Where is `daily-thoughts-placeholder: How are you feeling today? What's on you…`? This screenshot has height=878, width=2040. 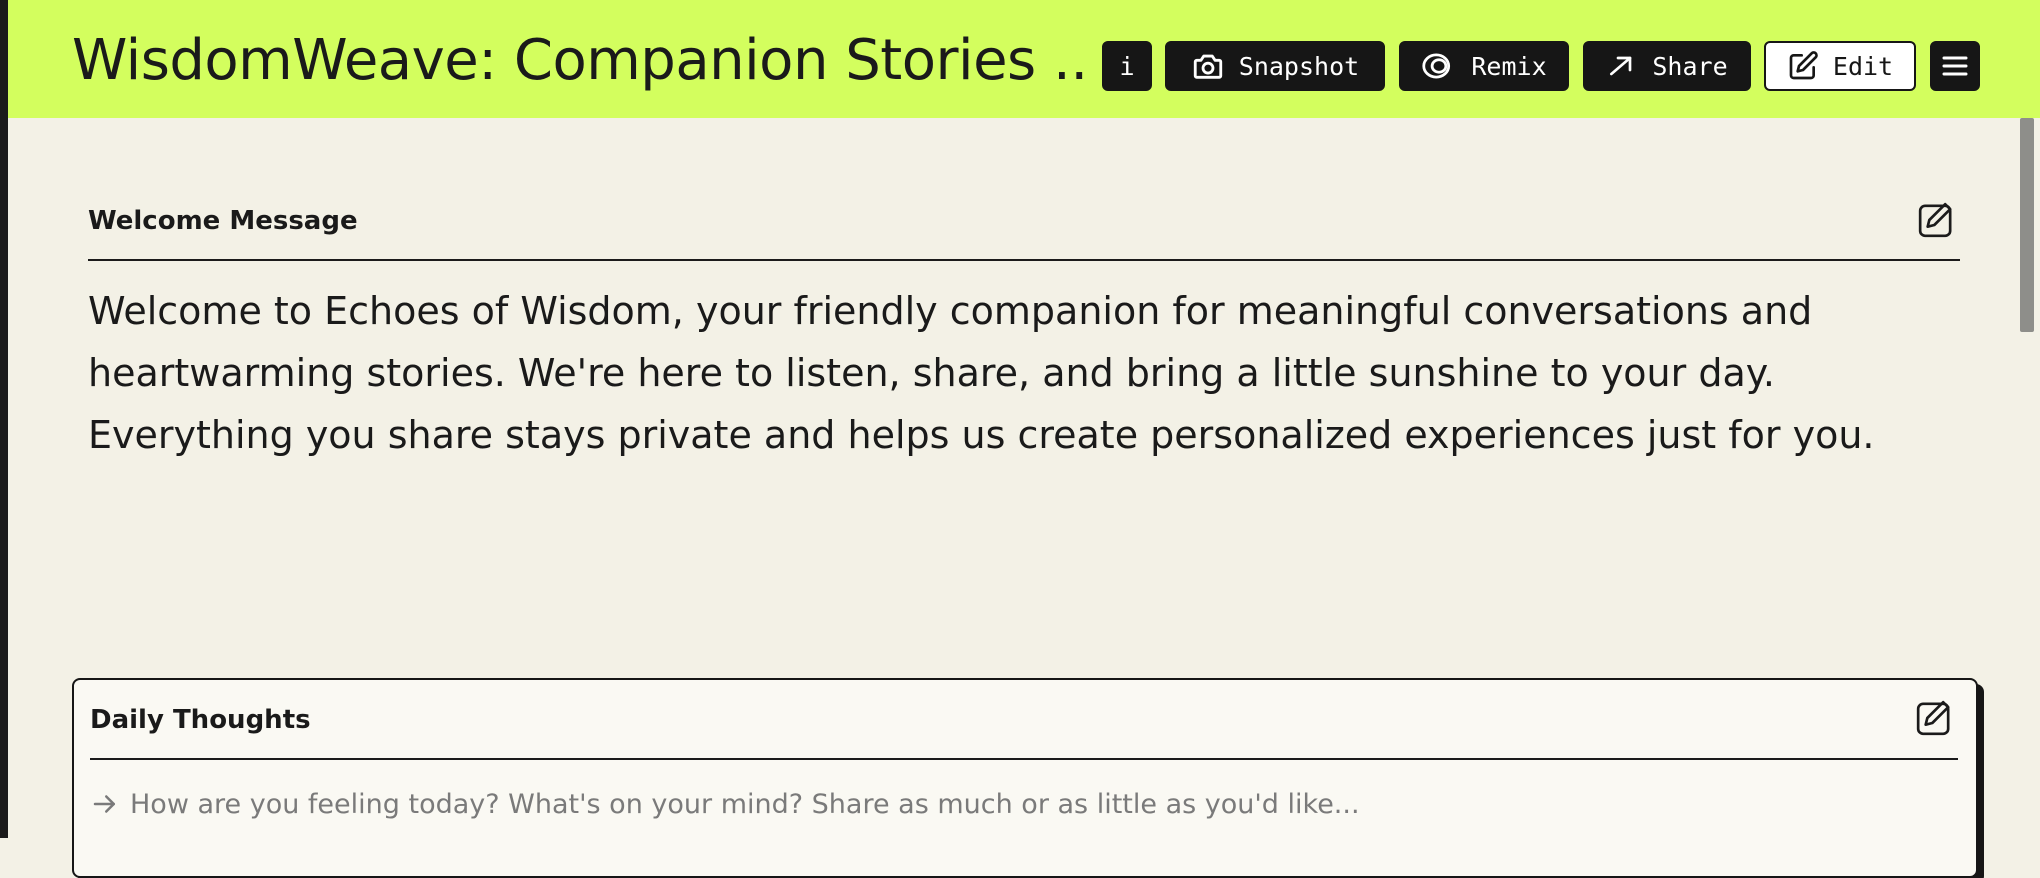 daily-thoughts-placeholder: How are you feeling today? What's on you… is located at coordinates (745, 804).